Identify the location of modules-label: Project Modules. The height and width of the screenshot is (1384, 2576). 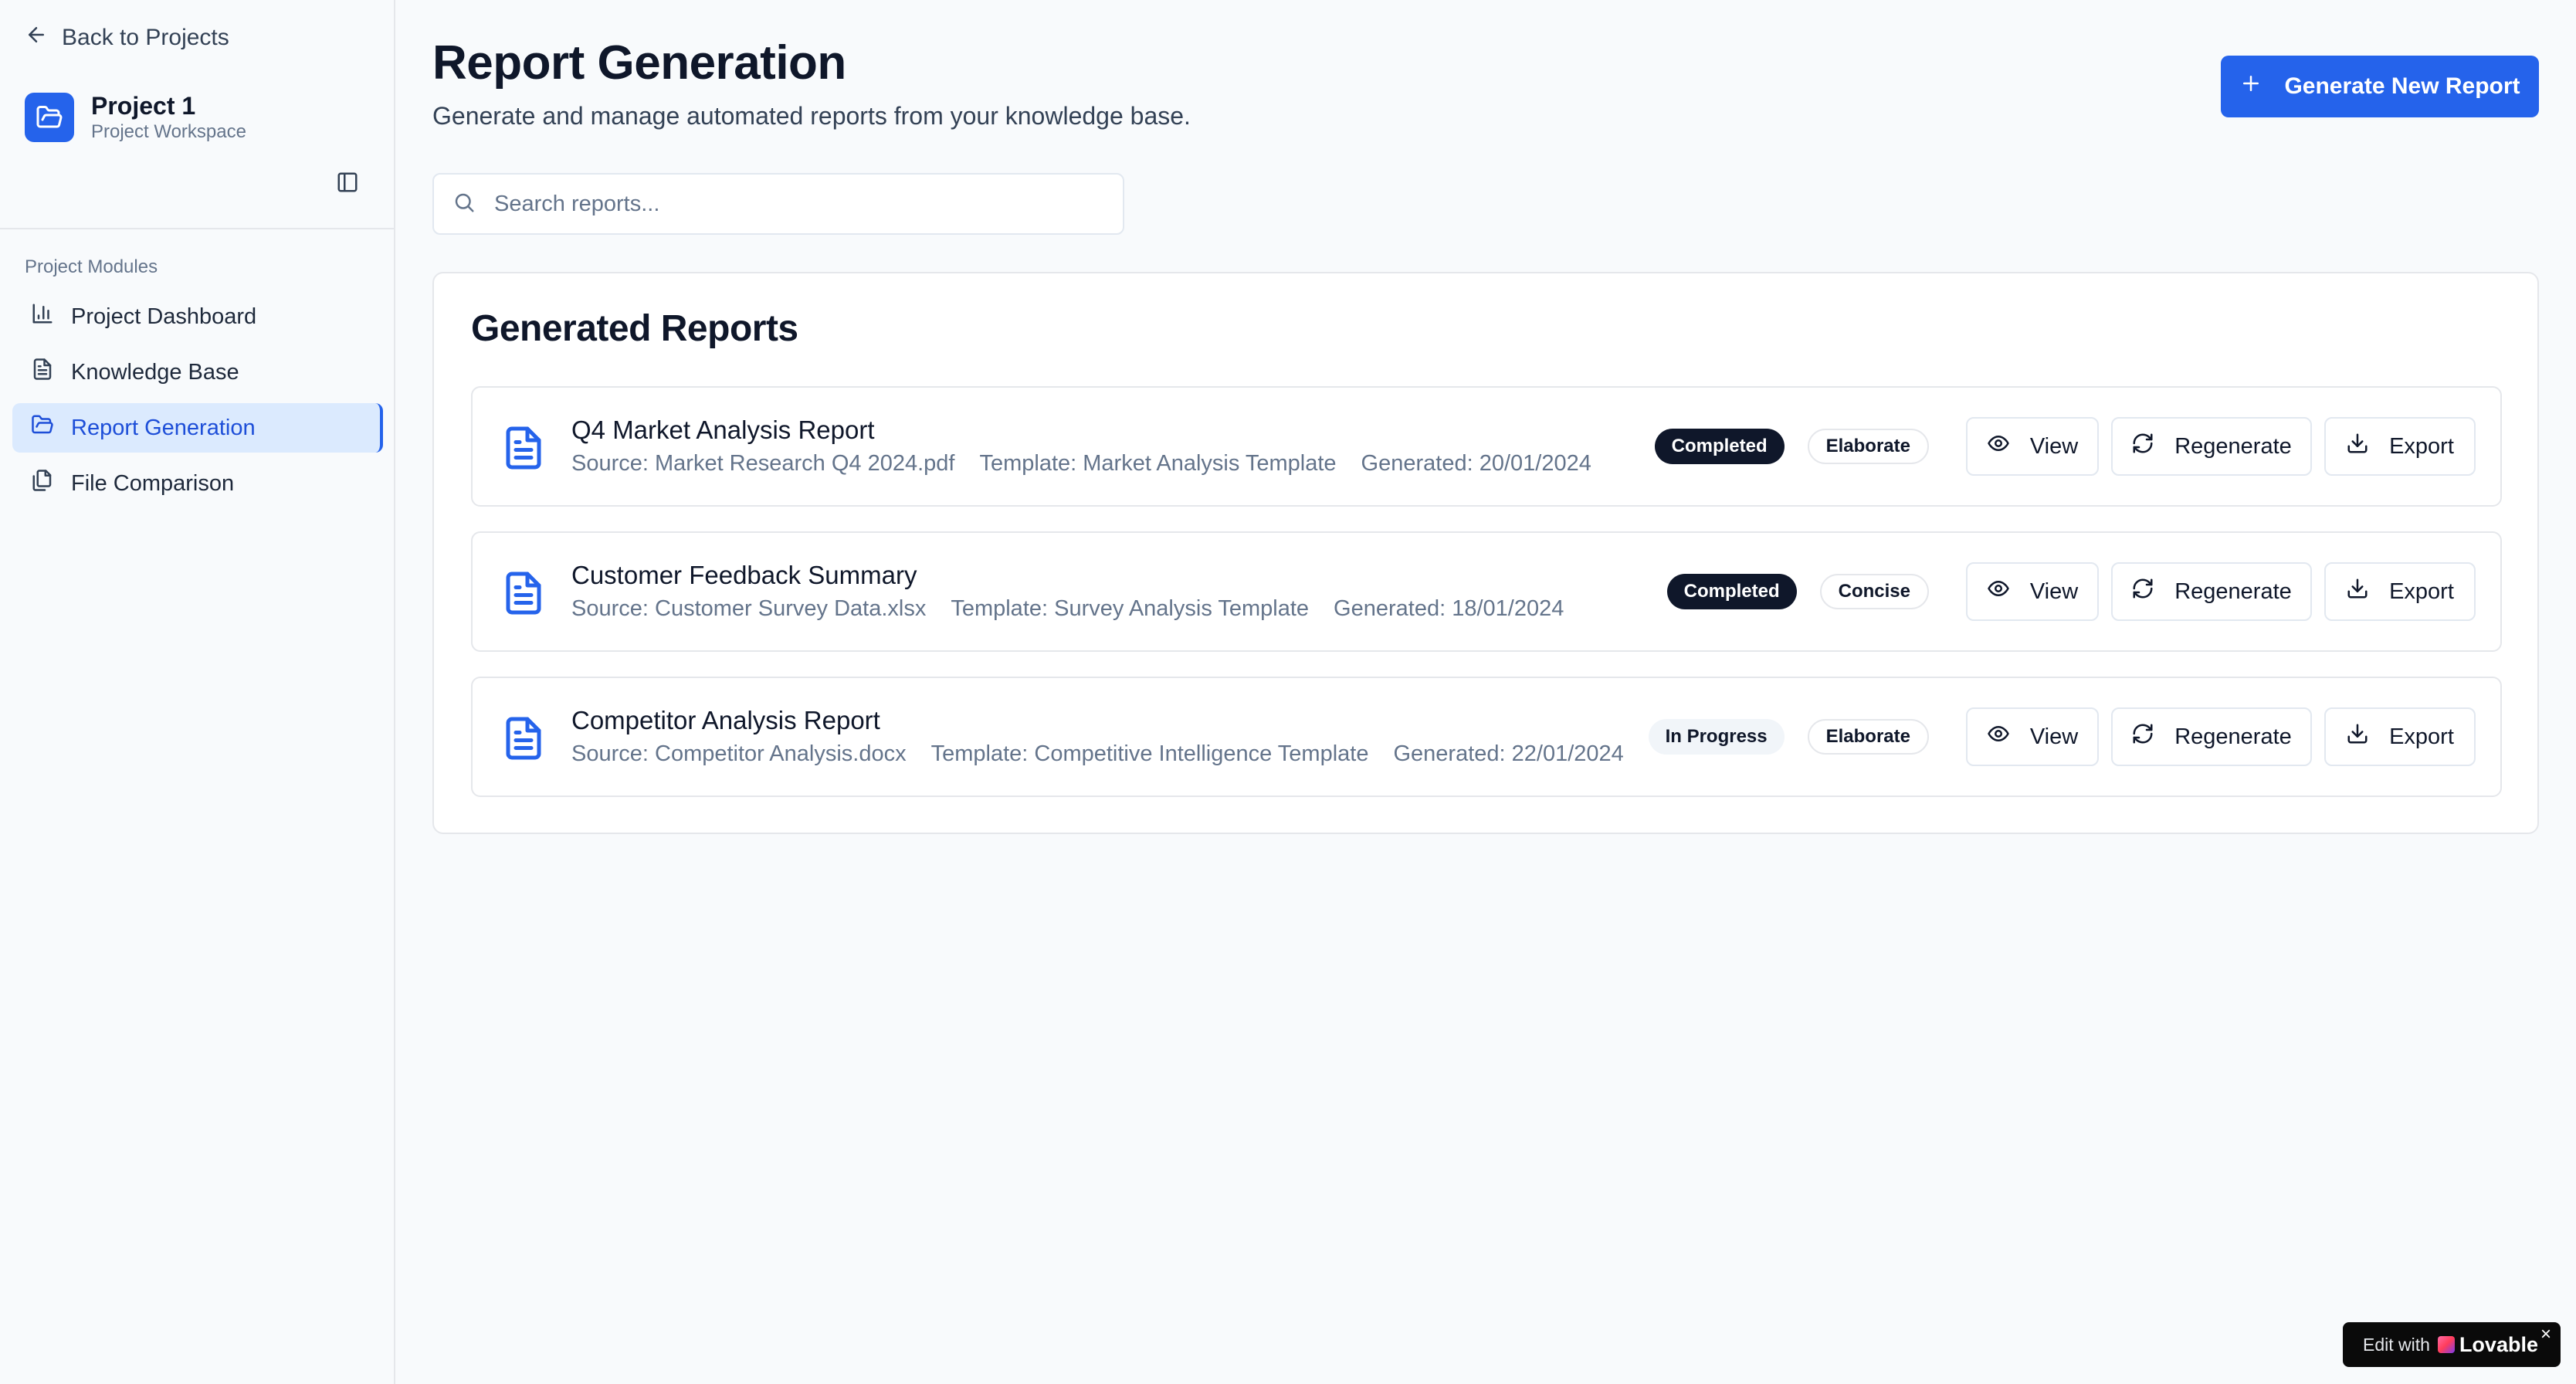
(91, 266).